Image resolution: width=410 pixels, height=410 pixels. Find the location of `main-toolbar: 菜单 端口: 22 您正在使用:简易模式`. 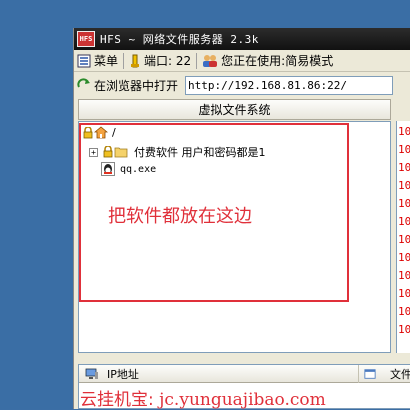

main-toolbar: 菜单 端口: 22 您正在使用:简易模式 is located at coordinates (242, 61).